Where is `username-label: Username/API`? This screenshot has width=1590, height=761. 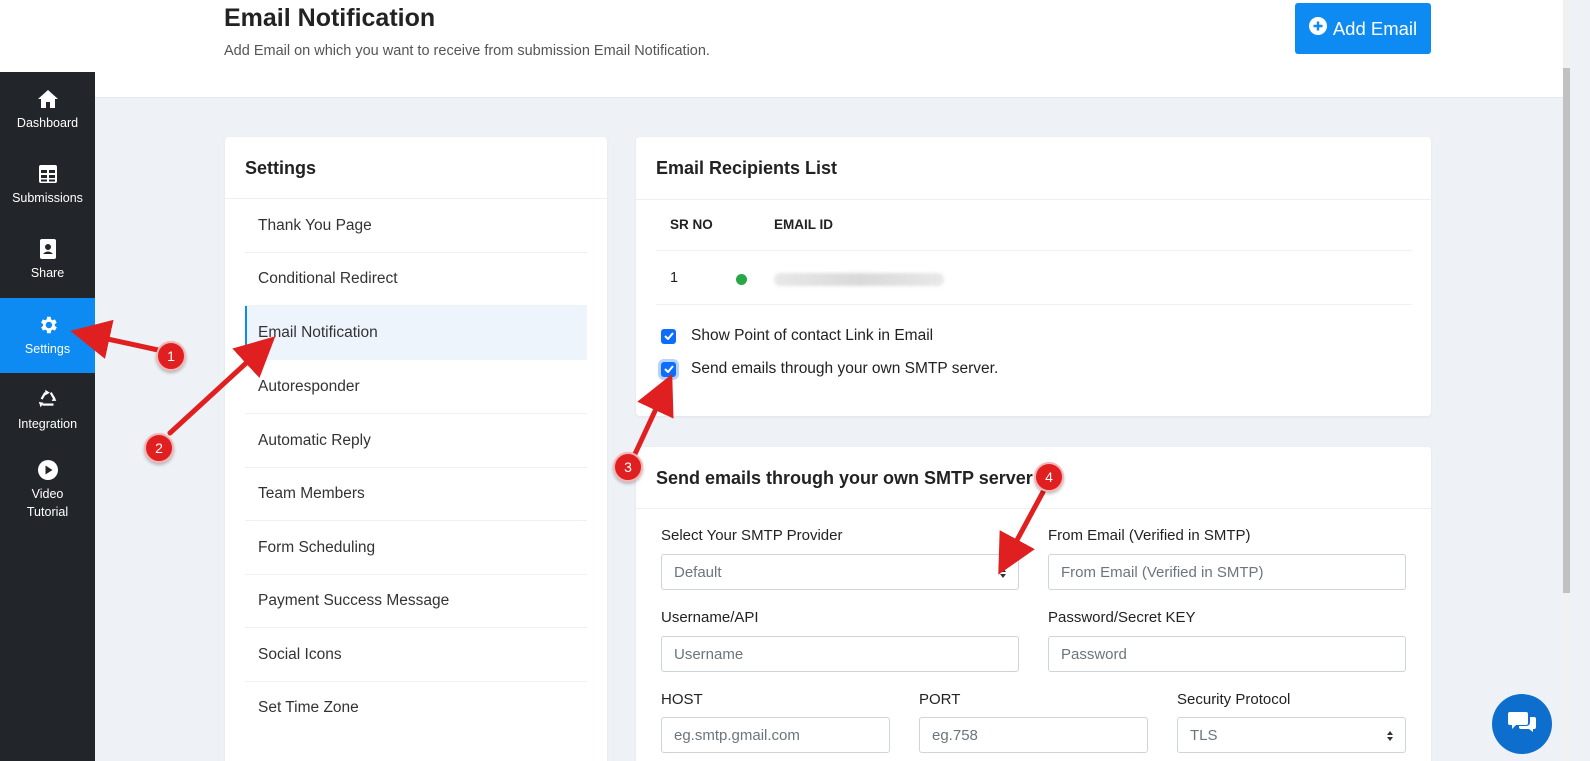
username-label: Username/API is located at coordinates (710, 617).